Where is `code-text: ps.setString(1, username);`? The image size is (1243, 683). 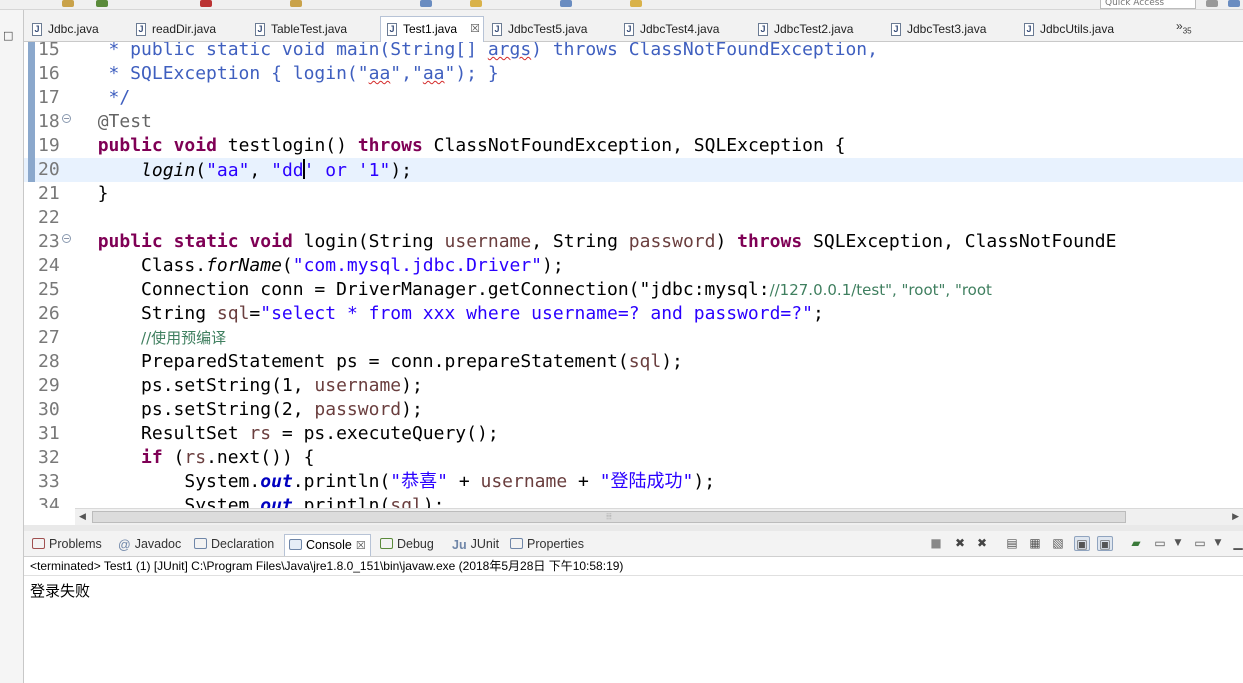
code-text: ps.setString(1, username); is located at coordinates (249, 385).